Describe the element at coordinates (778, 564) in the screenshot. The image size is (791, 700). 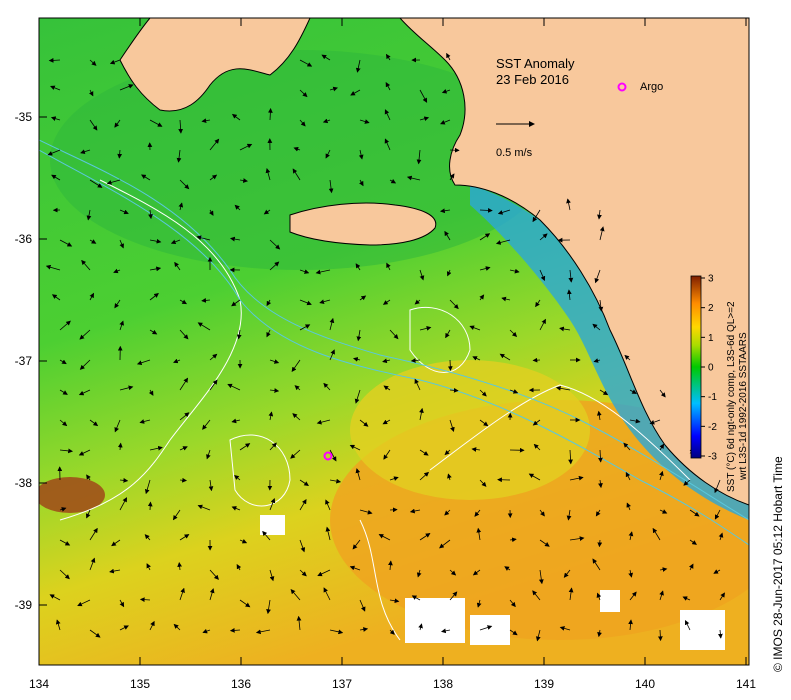
I see `credit-text: © IMOS 28-Jun-2017 05:12 Hobart Time` at that location.